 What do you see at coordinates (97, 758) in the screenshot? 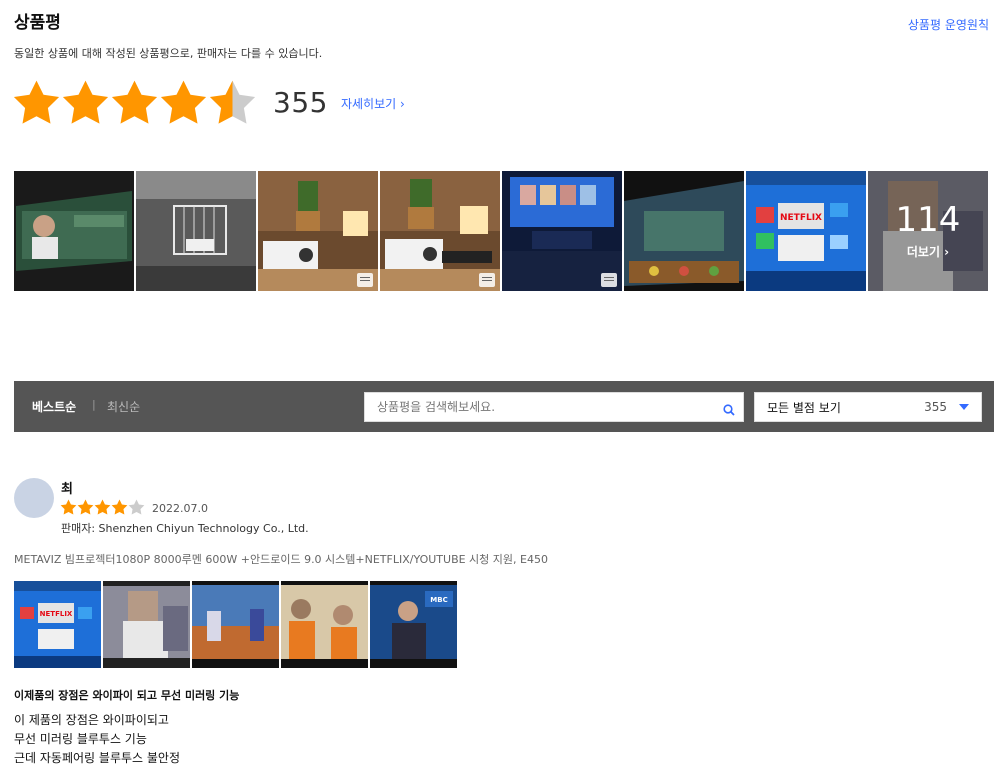
I see `review-body-line: 근데 자동페어링 블루투스 불안정` at bounding box center [97, 758].